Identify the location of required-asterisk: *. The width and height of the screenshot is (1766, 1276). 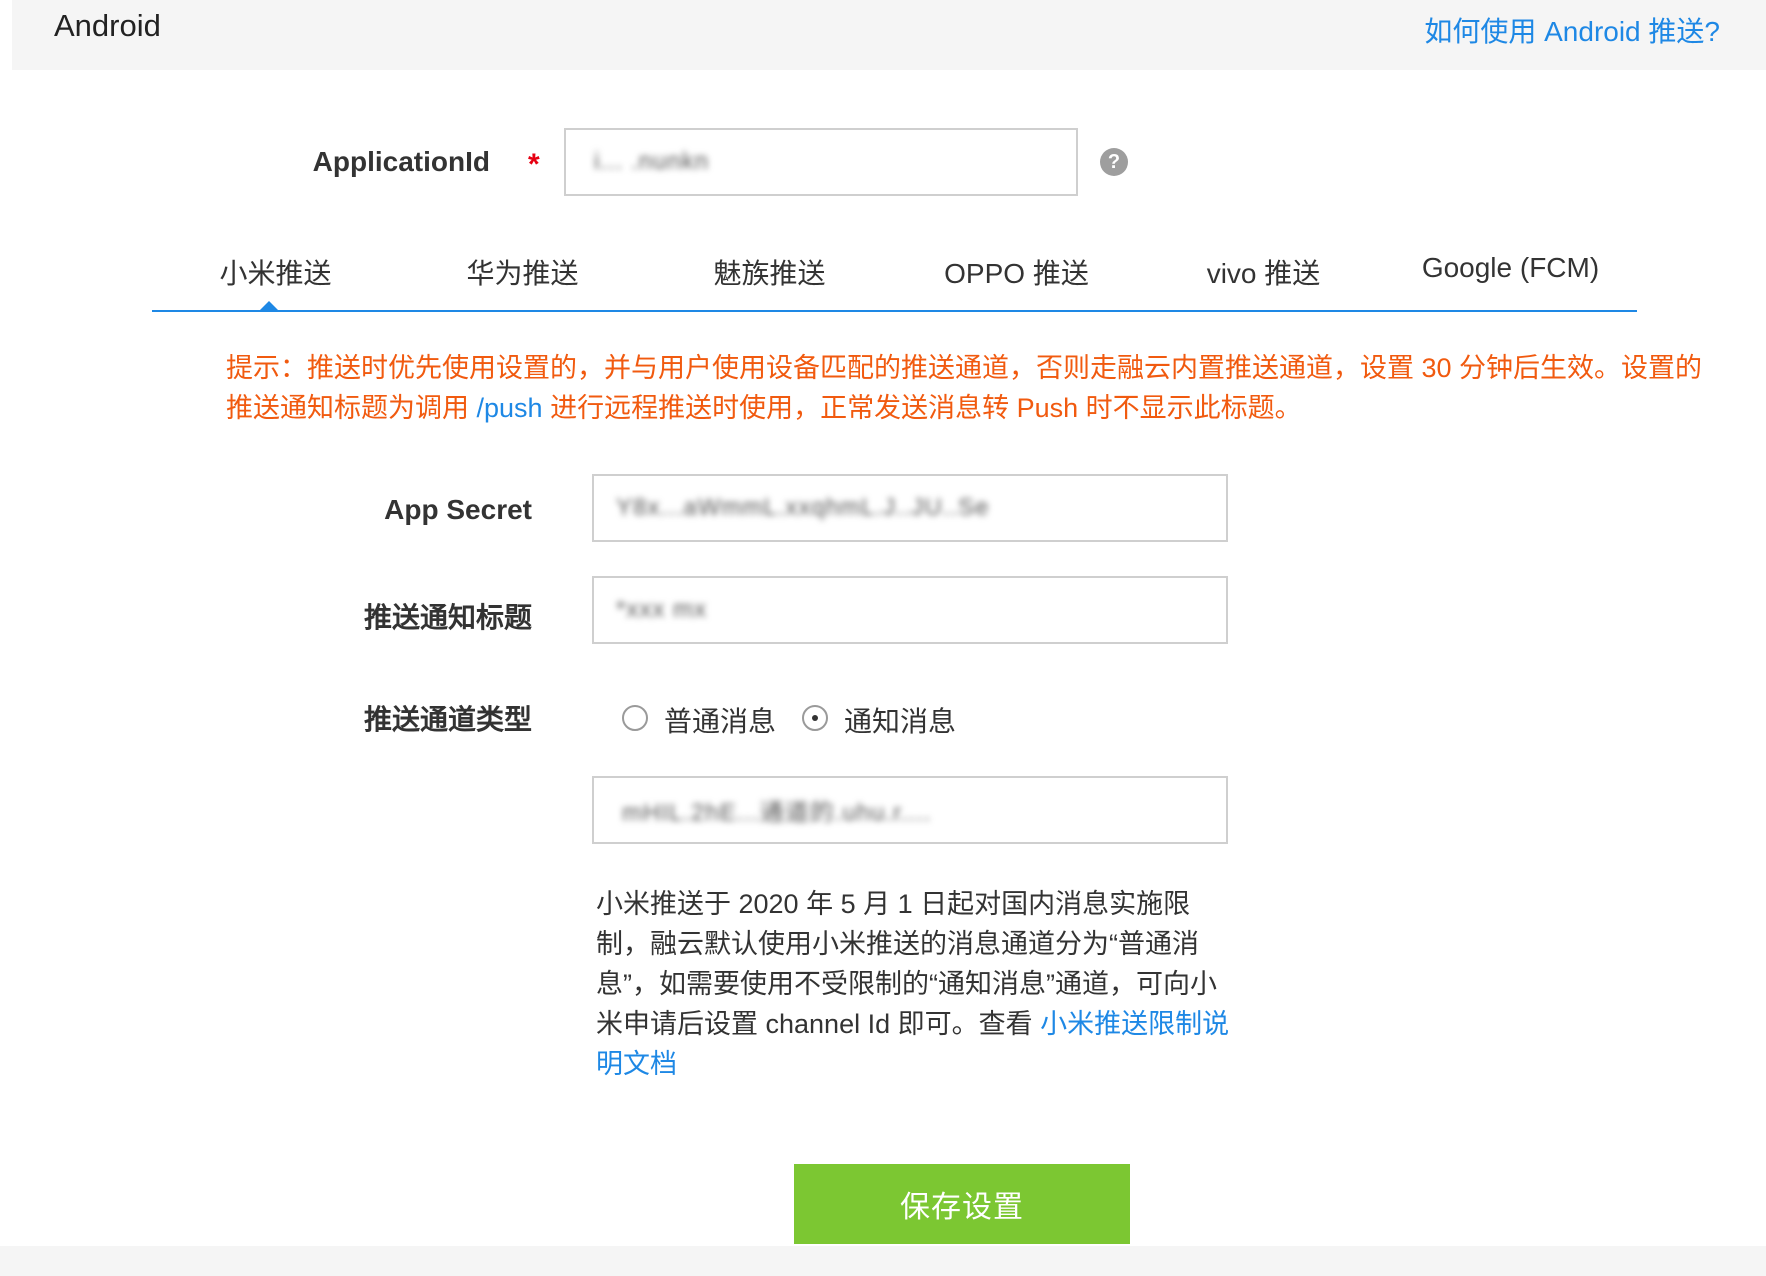
(534, 164).